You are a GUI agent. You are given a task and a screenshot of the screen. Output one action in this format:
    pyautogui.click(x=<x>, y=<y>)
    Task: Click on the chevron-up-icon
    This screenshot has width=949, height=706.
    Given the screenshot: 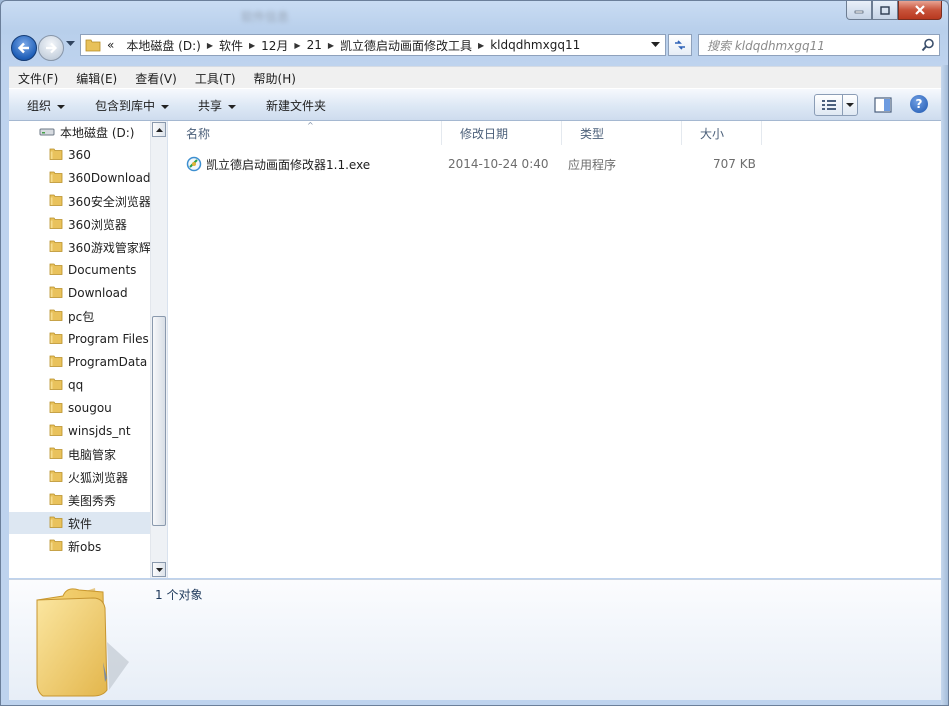 What is the action you would take?
    pyautogui.click(x=159, y=129)
    